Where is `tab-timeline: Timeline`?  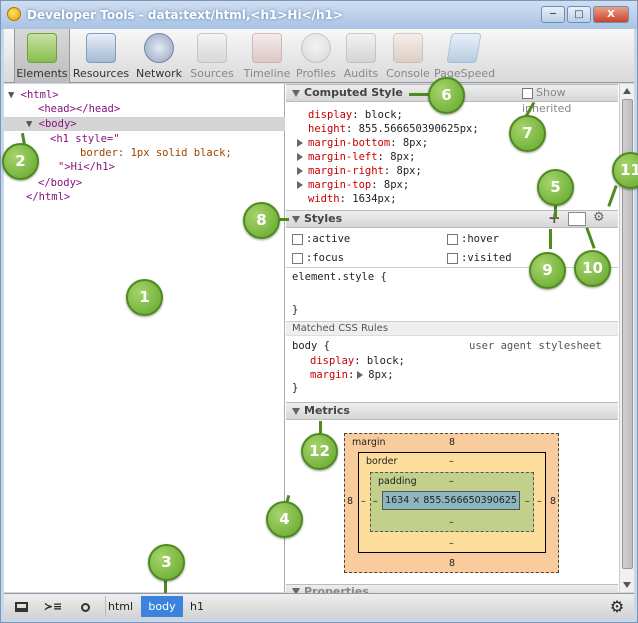 tab-timeline: Timeline is located at coordinates (267, 56).